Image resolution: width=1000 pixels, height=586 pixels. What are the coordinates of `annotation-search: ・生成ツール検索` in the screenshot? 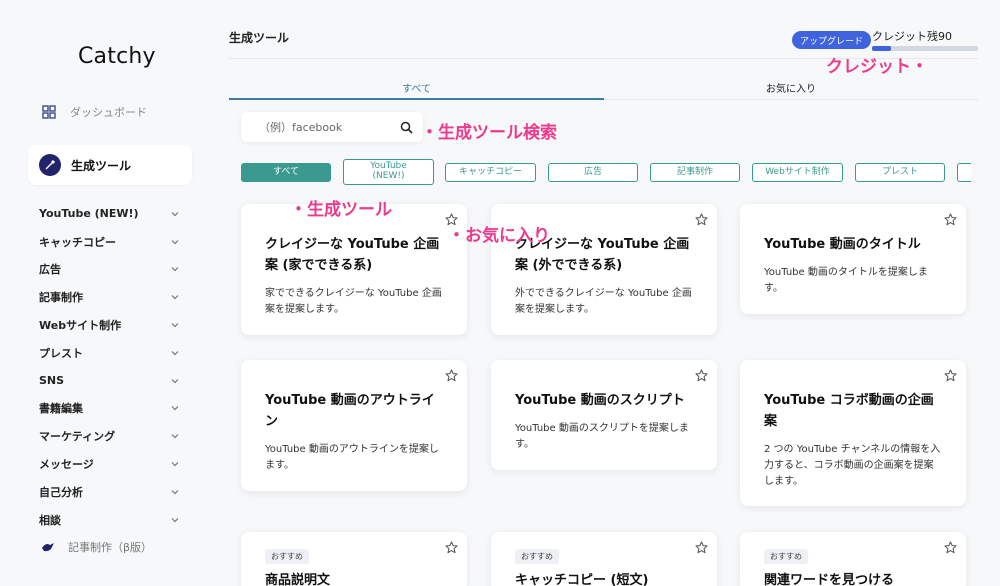 It's located at (489, 133).